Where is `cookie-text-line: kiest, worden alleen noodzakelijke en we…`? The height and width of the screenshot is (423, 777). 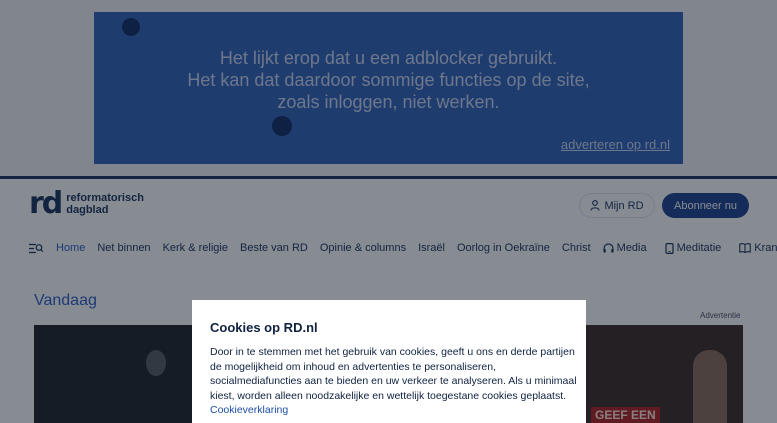
cookie-text-line: kiest, worden alleen noodzakelijke en we… is located at coordinates (388, 395).